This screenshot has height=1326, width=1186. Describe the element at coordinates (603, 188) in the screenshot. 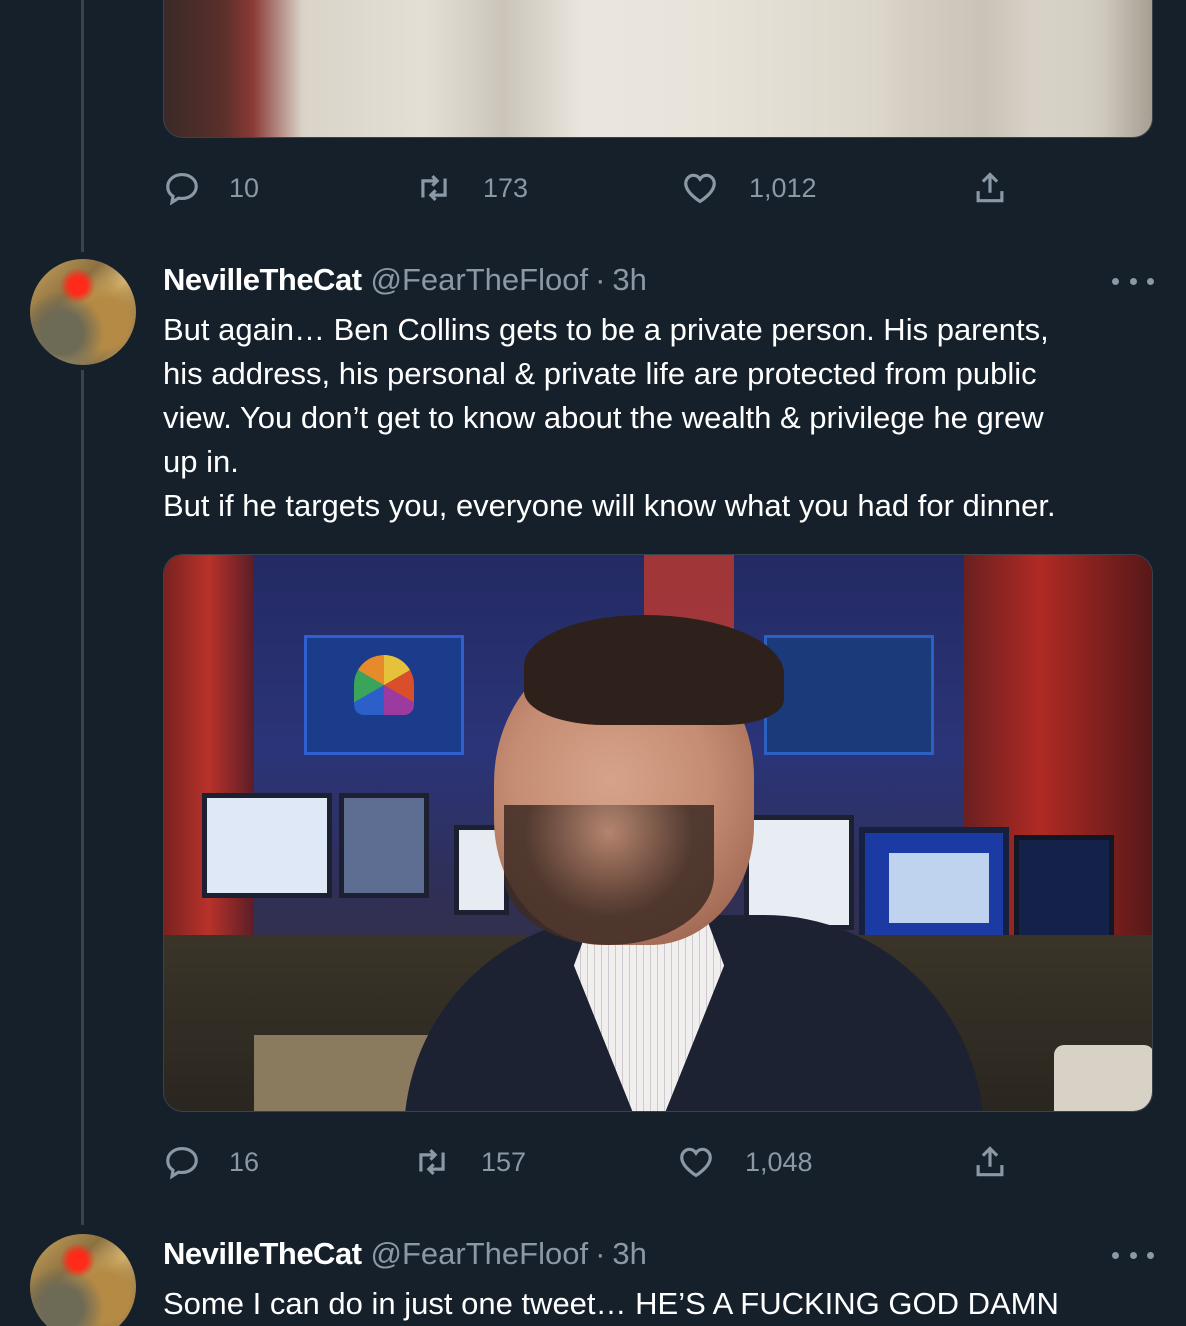

I see `tweet-actions: 10 173 1,012` at that location.